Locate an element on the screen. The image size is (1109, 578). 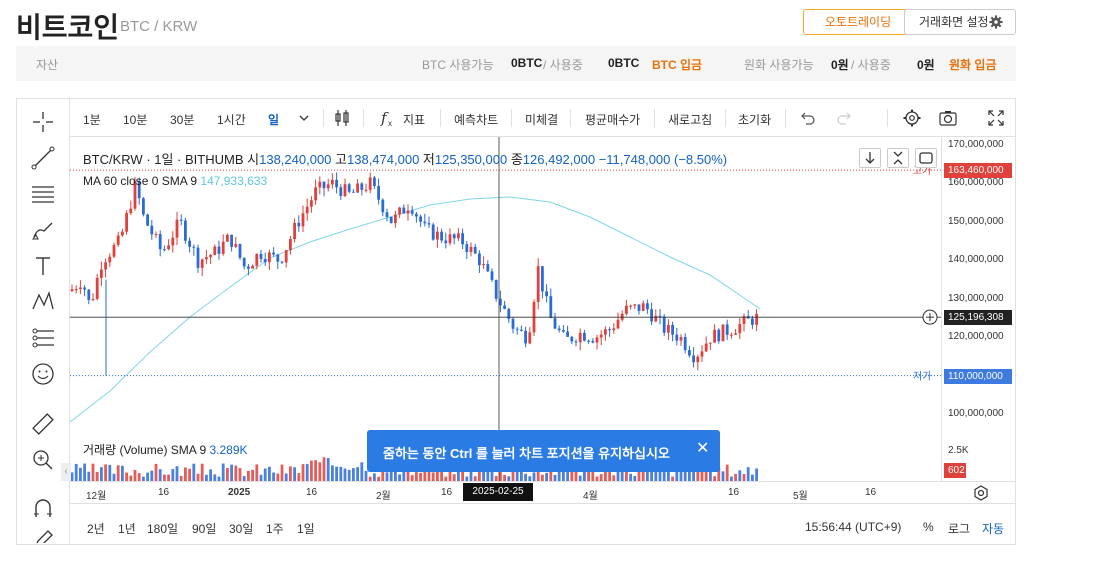
interval-day: 일 is located at coordinates (273, 119).